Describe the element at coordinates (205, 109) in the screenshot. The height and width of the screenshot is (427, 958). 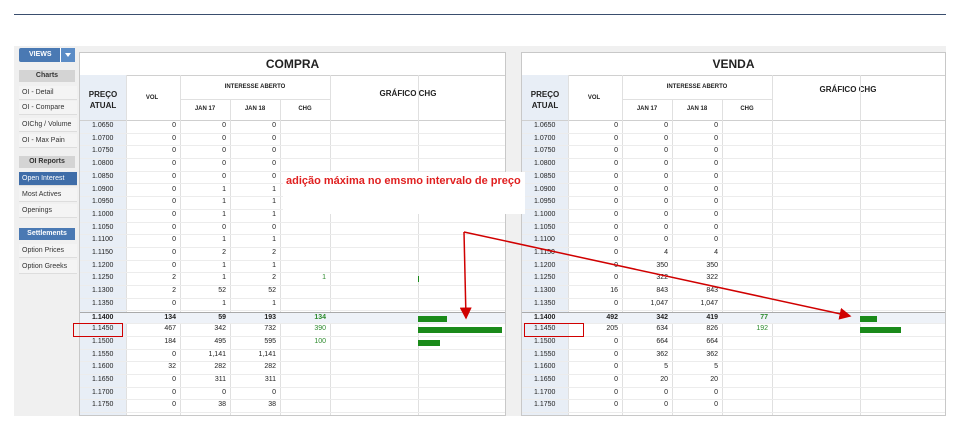
I see `jan17-header: JAN 17` at that location.